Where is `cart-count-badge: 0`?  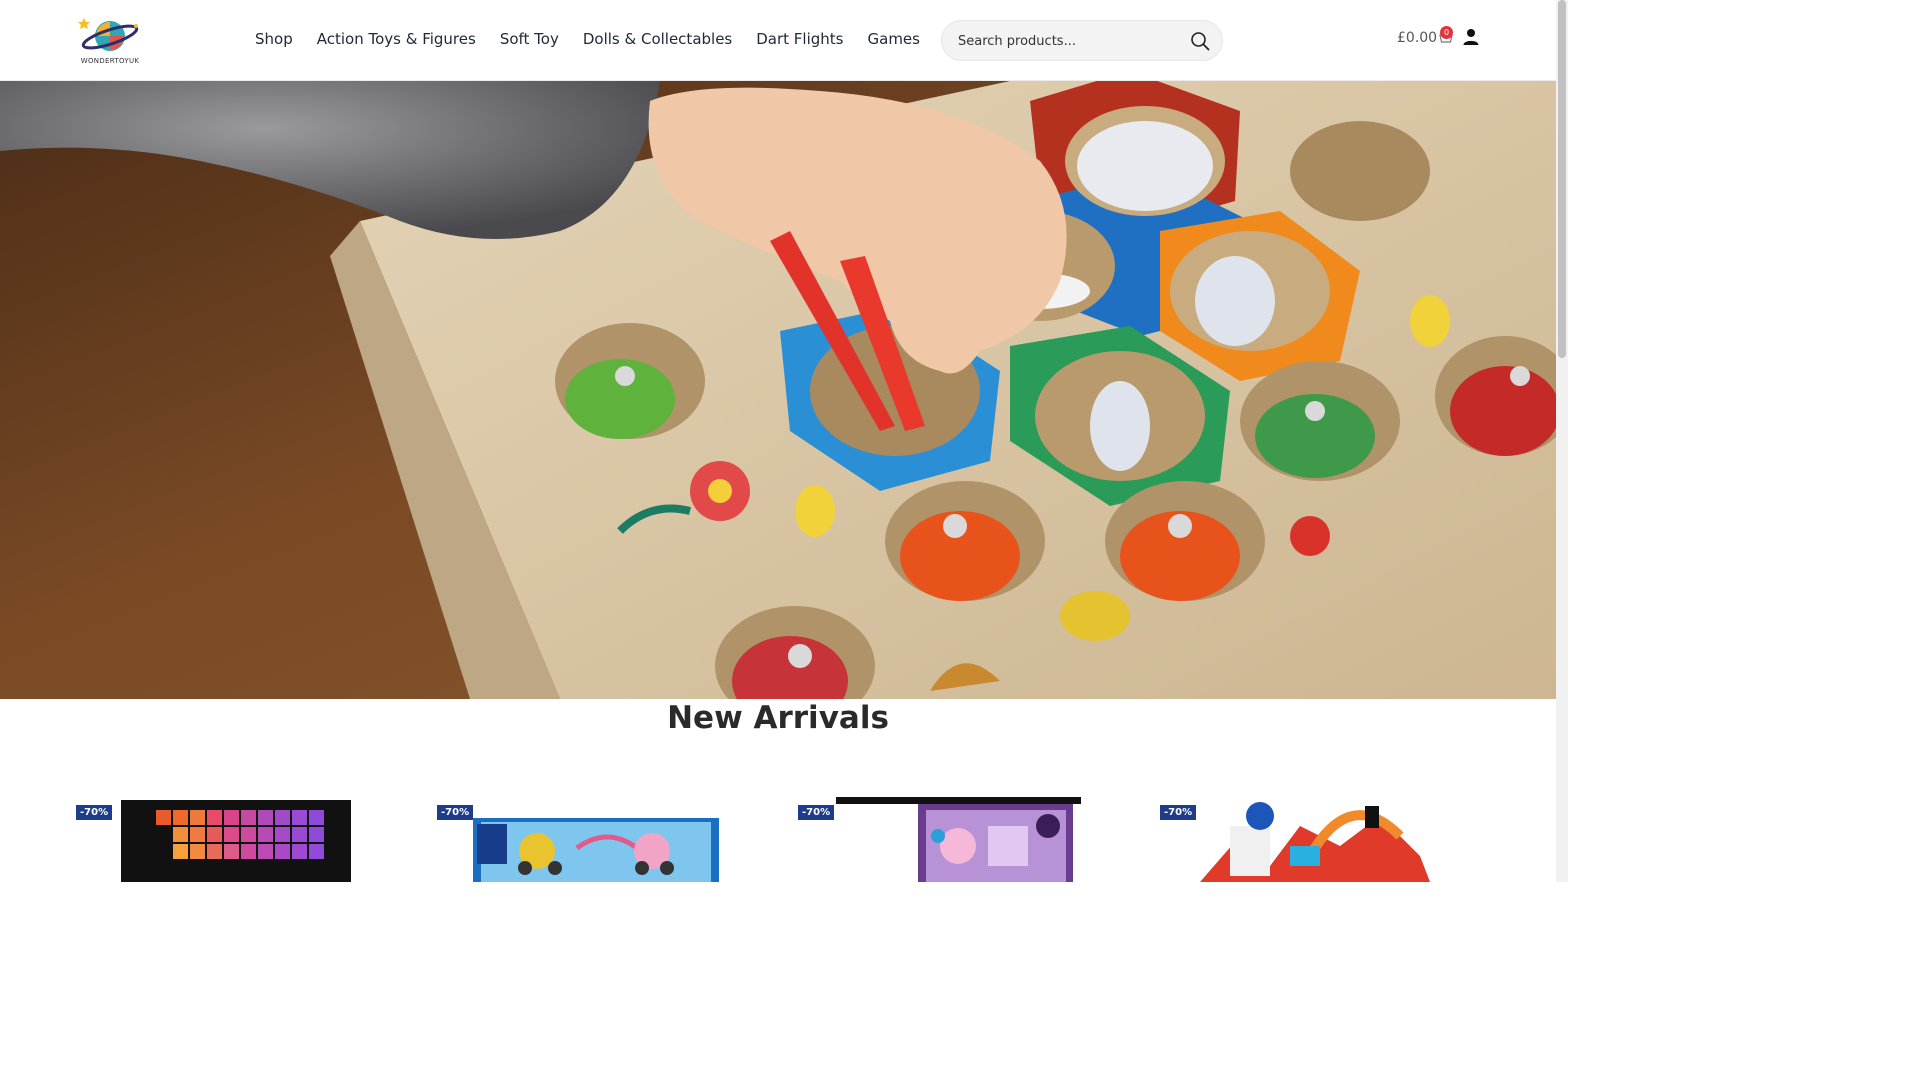
cart-count-badge: 0 is located at coordinates (1446, 32).